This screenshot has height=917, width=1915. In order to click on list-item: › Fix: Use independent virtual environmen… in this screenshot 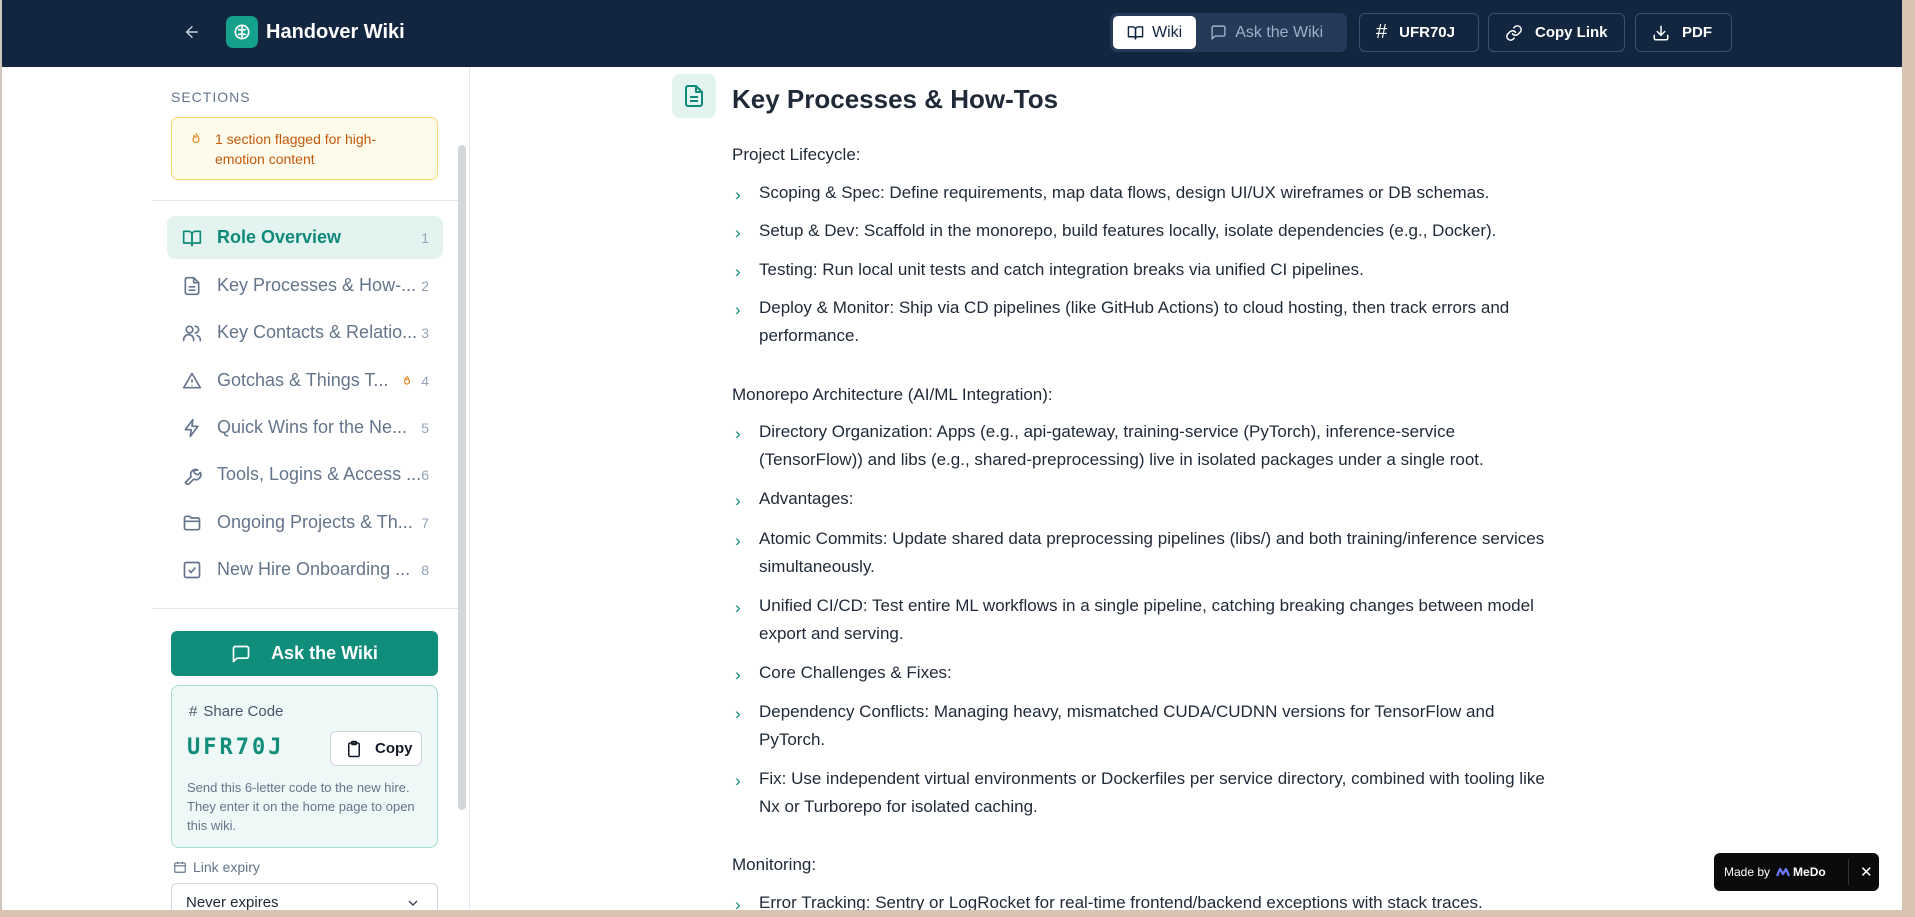, I will do `click(1140, 792)`.